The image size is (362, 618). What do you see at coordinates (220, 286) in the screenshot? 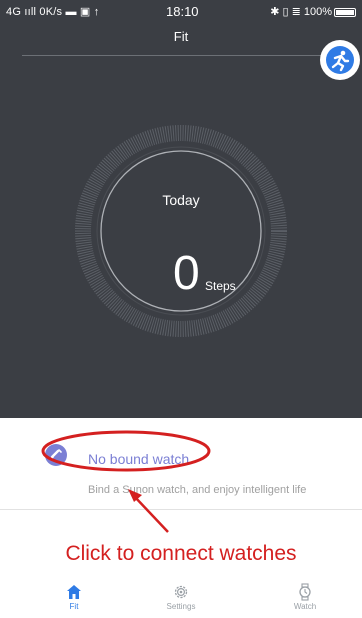
I see `steps-unit: Steps` at bounding box center [220, 286].